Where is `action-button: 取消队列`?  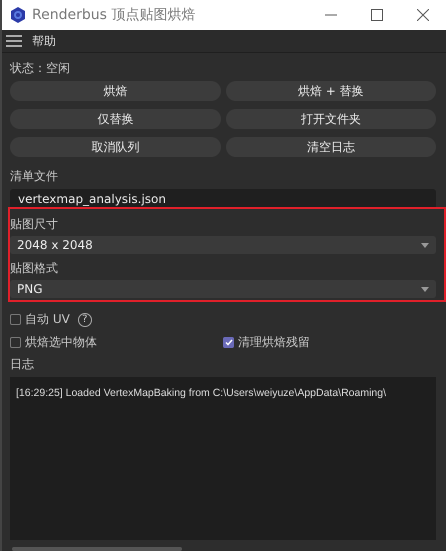
action-button: 取消队列 is located at coordinates (115, 147).